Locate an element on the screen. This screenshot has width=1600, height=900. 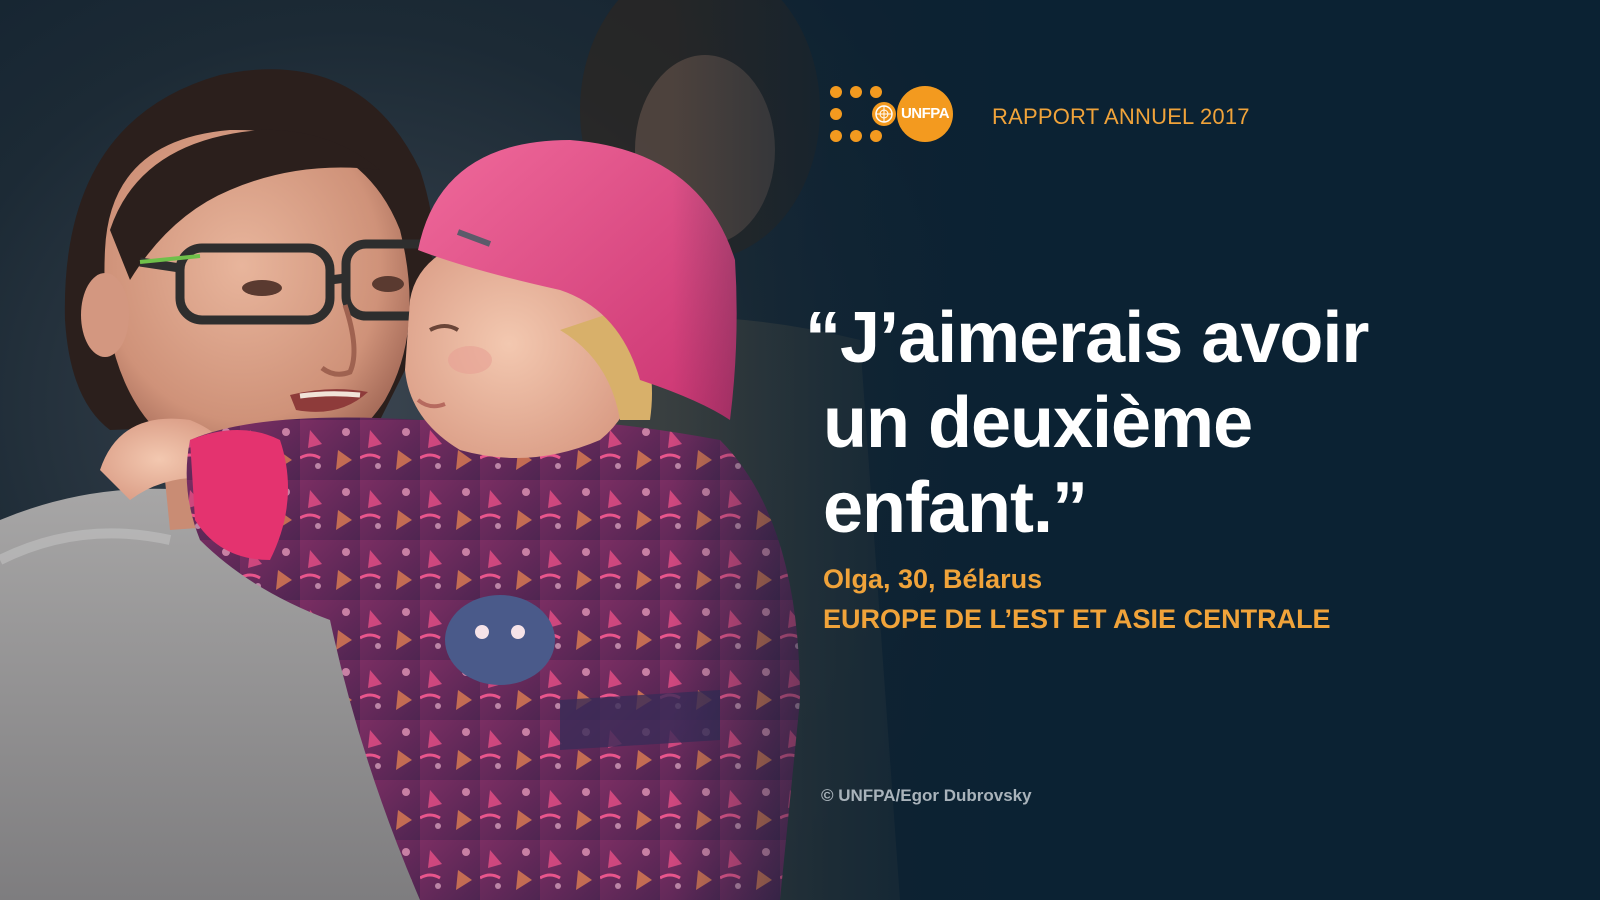
report-title: RAPPORT ANNUEL 2017 is located at coordinates (1121, 116).